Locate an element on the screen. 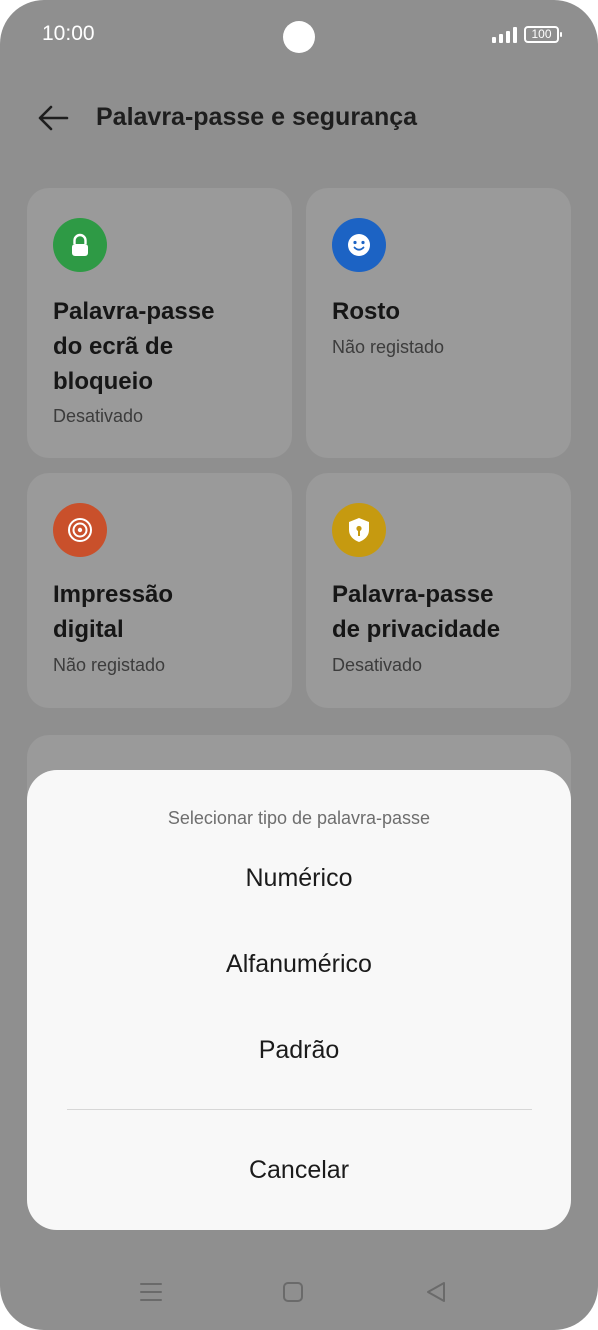  shield-key-icon is located at coordinates (359, 530).